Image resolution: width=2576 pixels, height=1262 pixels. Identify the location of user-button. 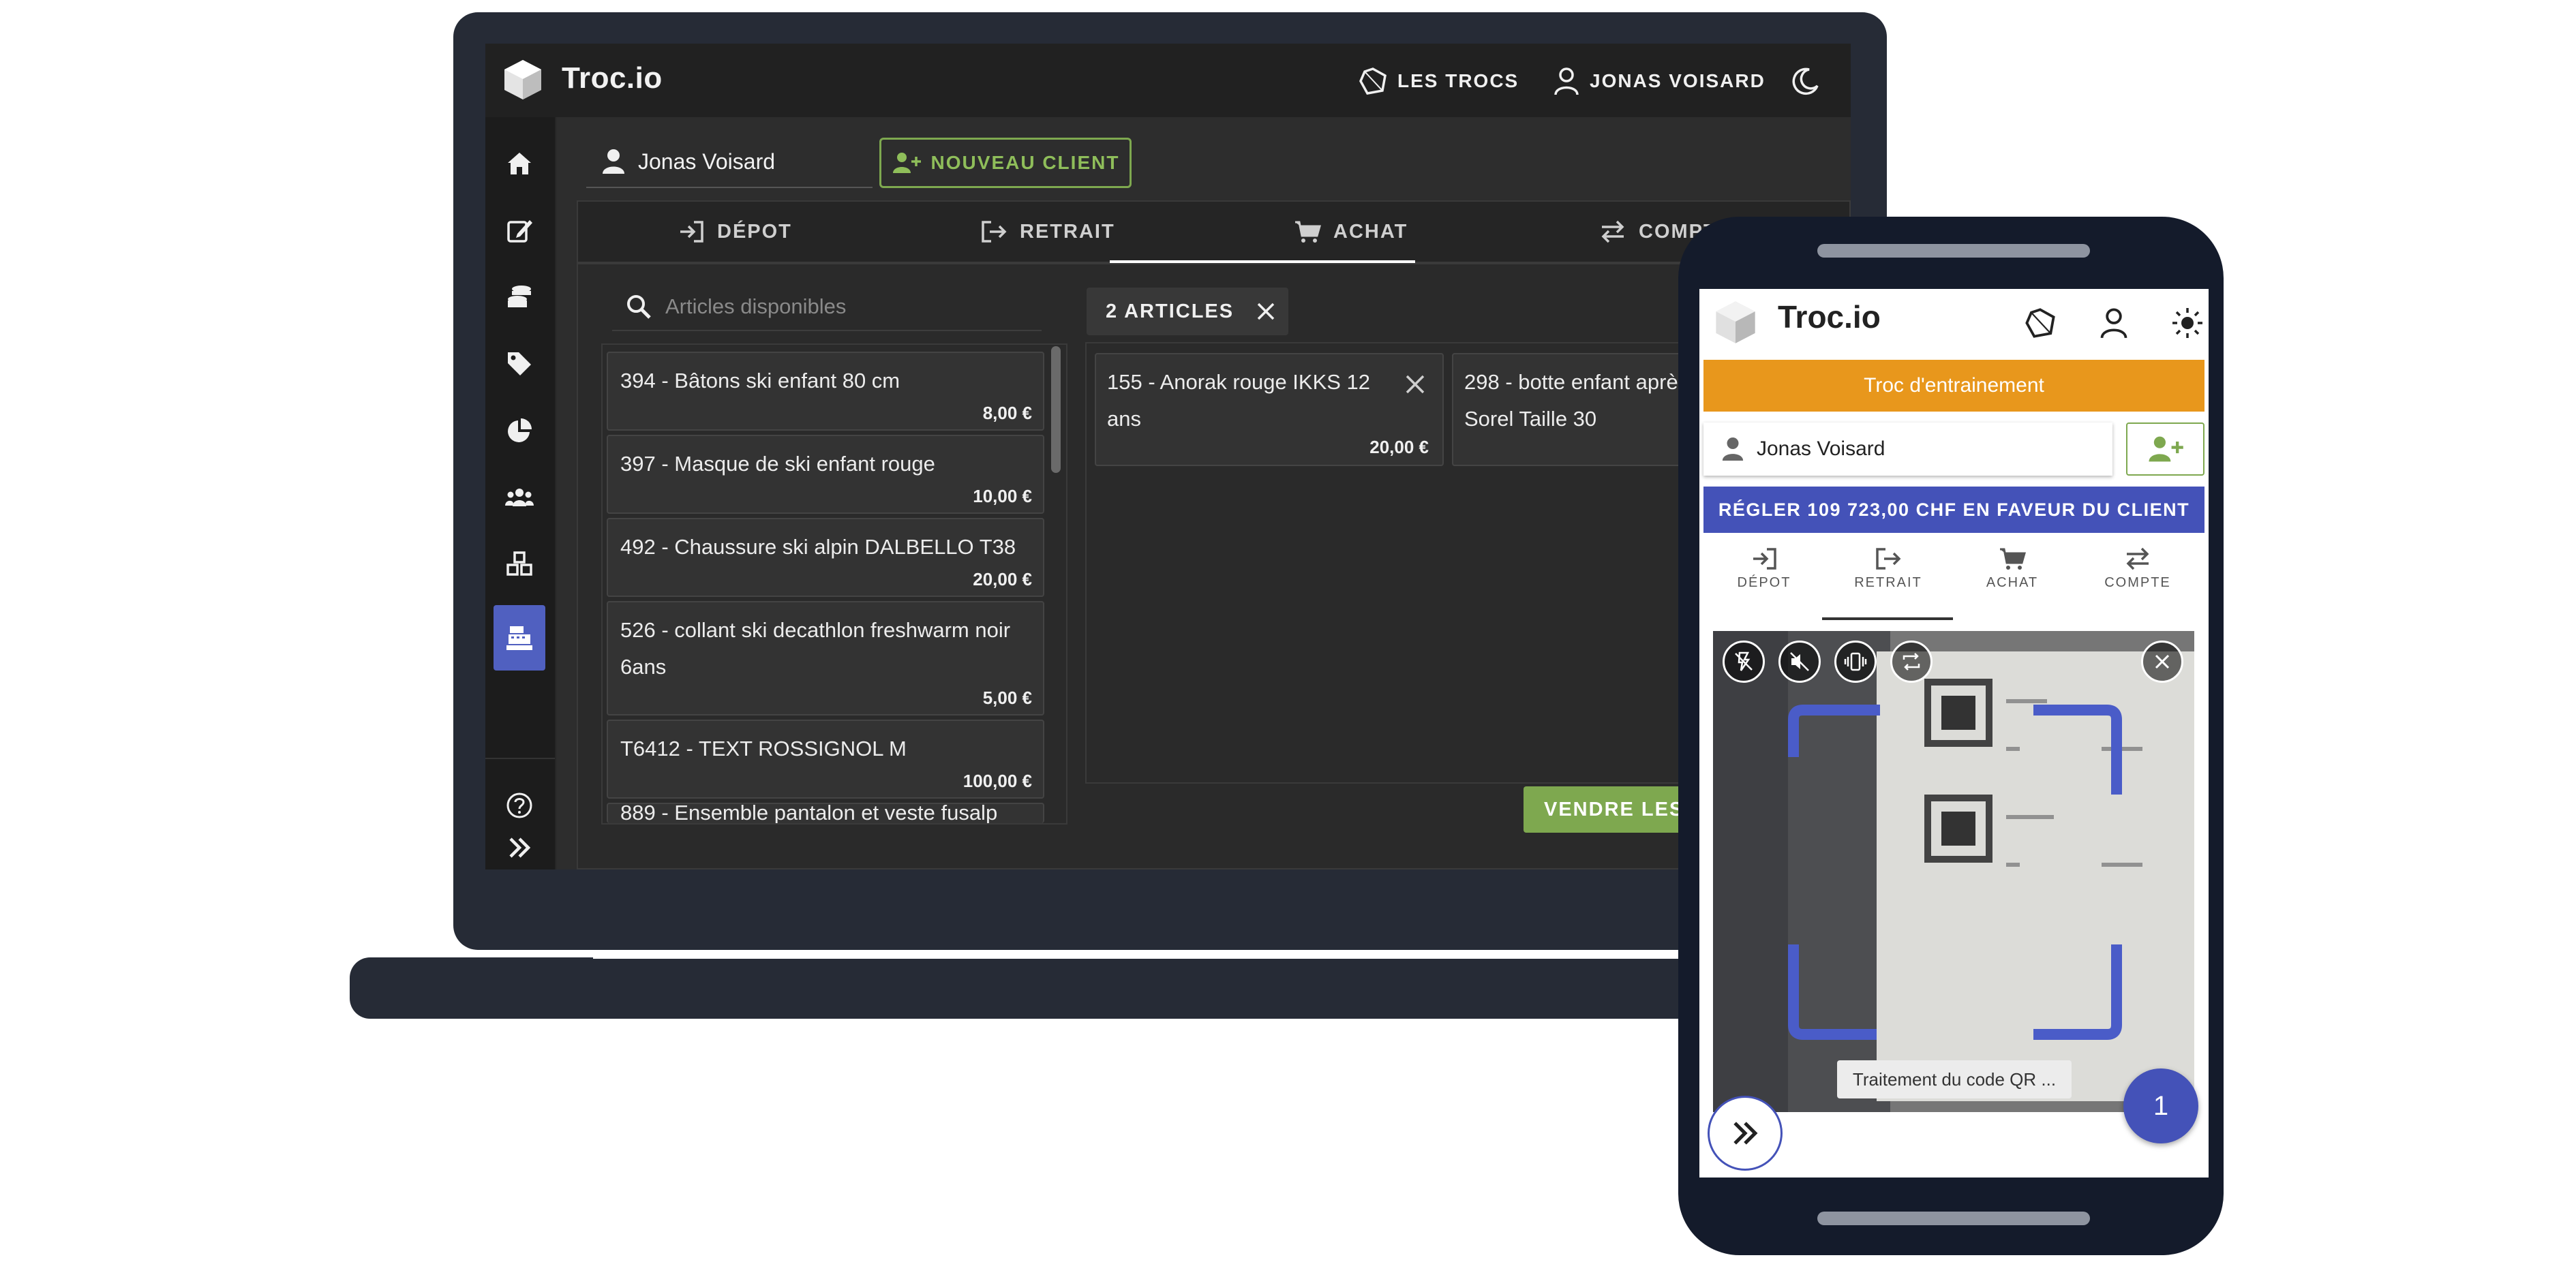
(2114, 323).